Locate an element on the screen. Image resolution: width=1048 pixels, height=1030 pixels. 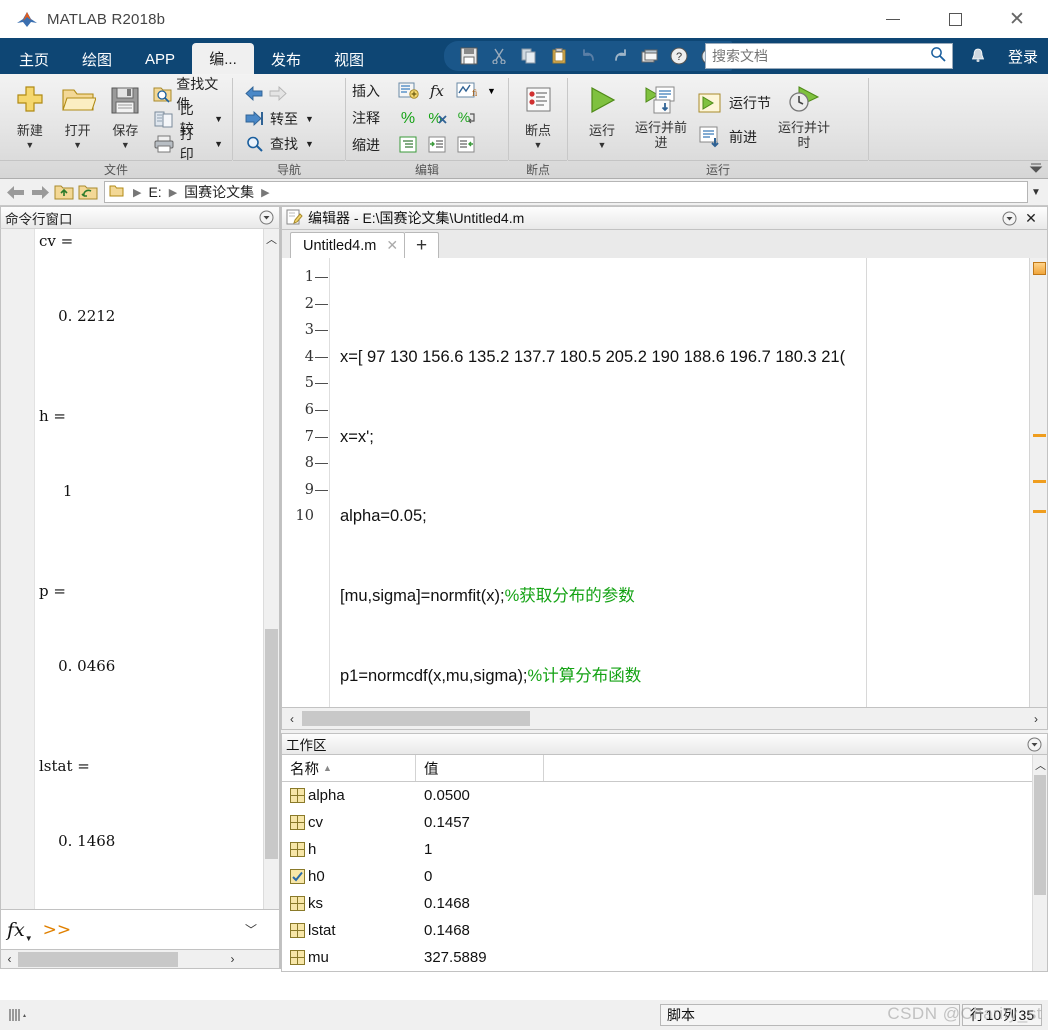
table-row: h 1 is located at coordinates (657, 849).